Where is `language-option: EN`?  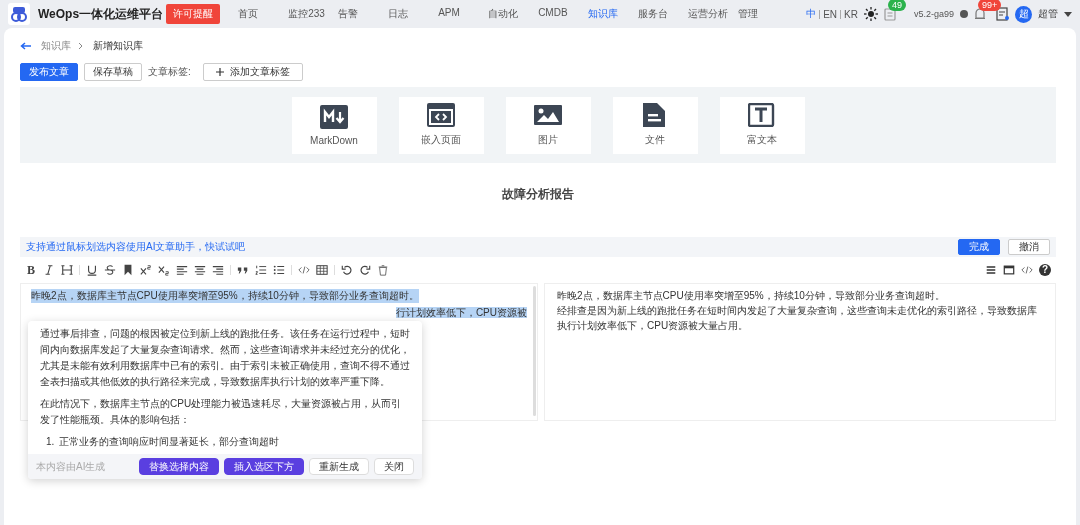 language-option: EN is located at coordinates (830, 14).